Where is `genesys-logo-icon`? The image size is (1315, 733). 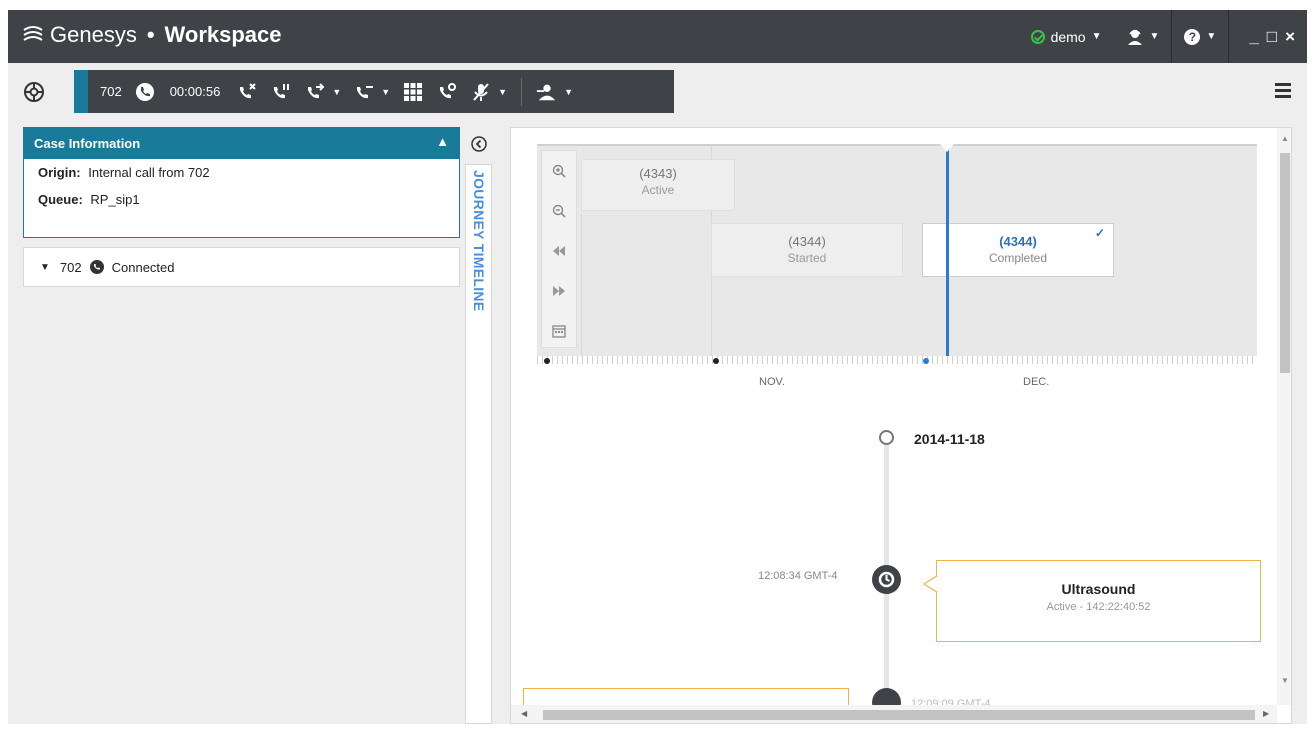 genesys-logo-icon is located at coordinates (33, 33).